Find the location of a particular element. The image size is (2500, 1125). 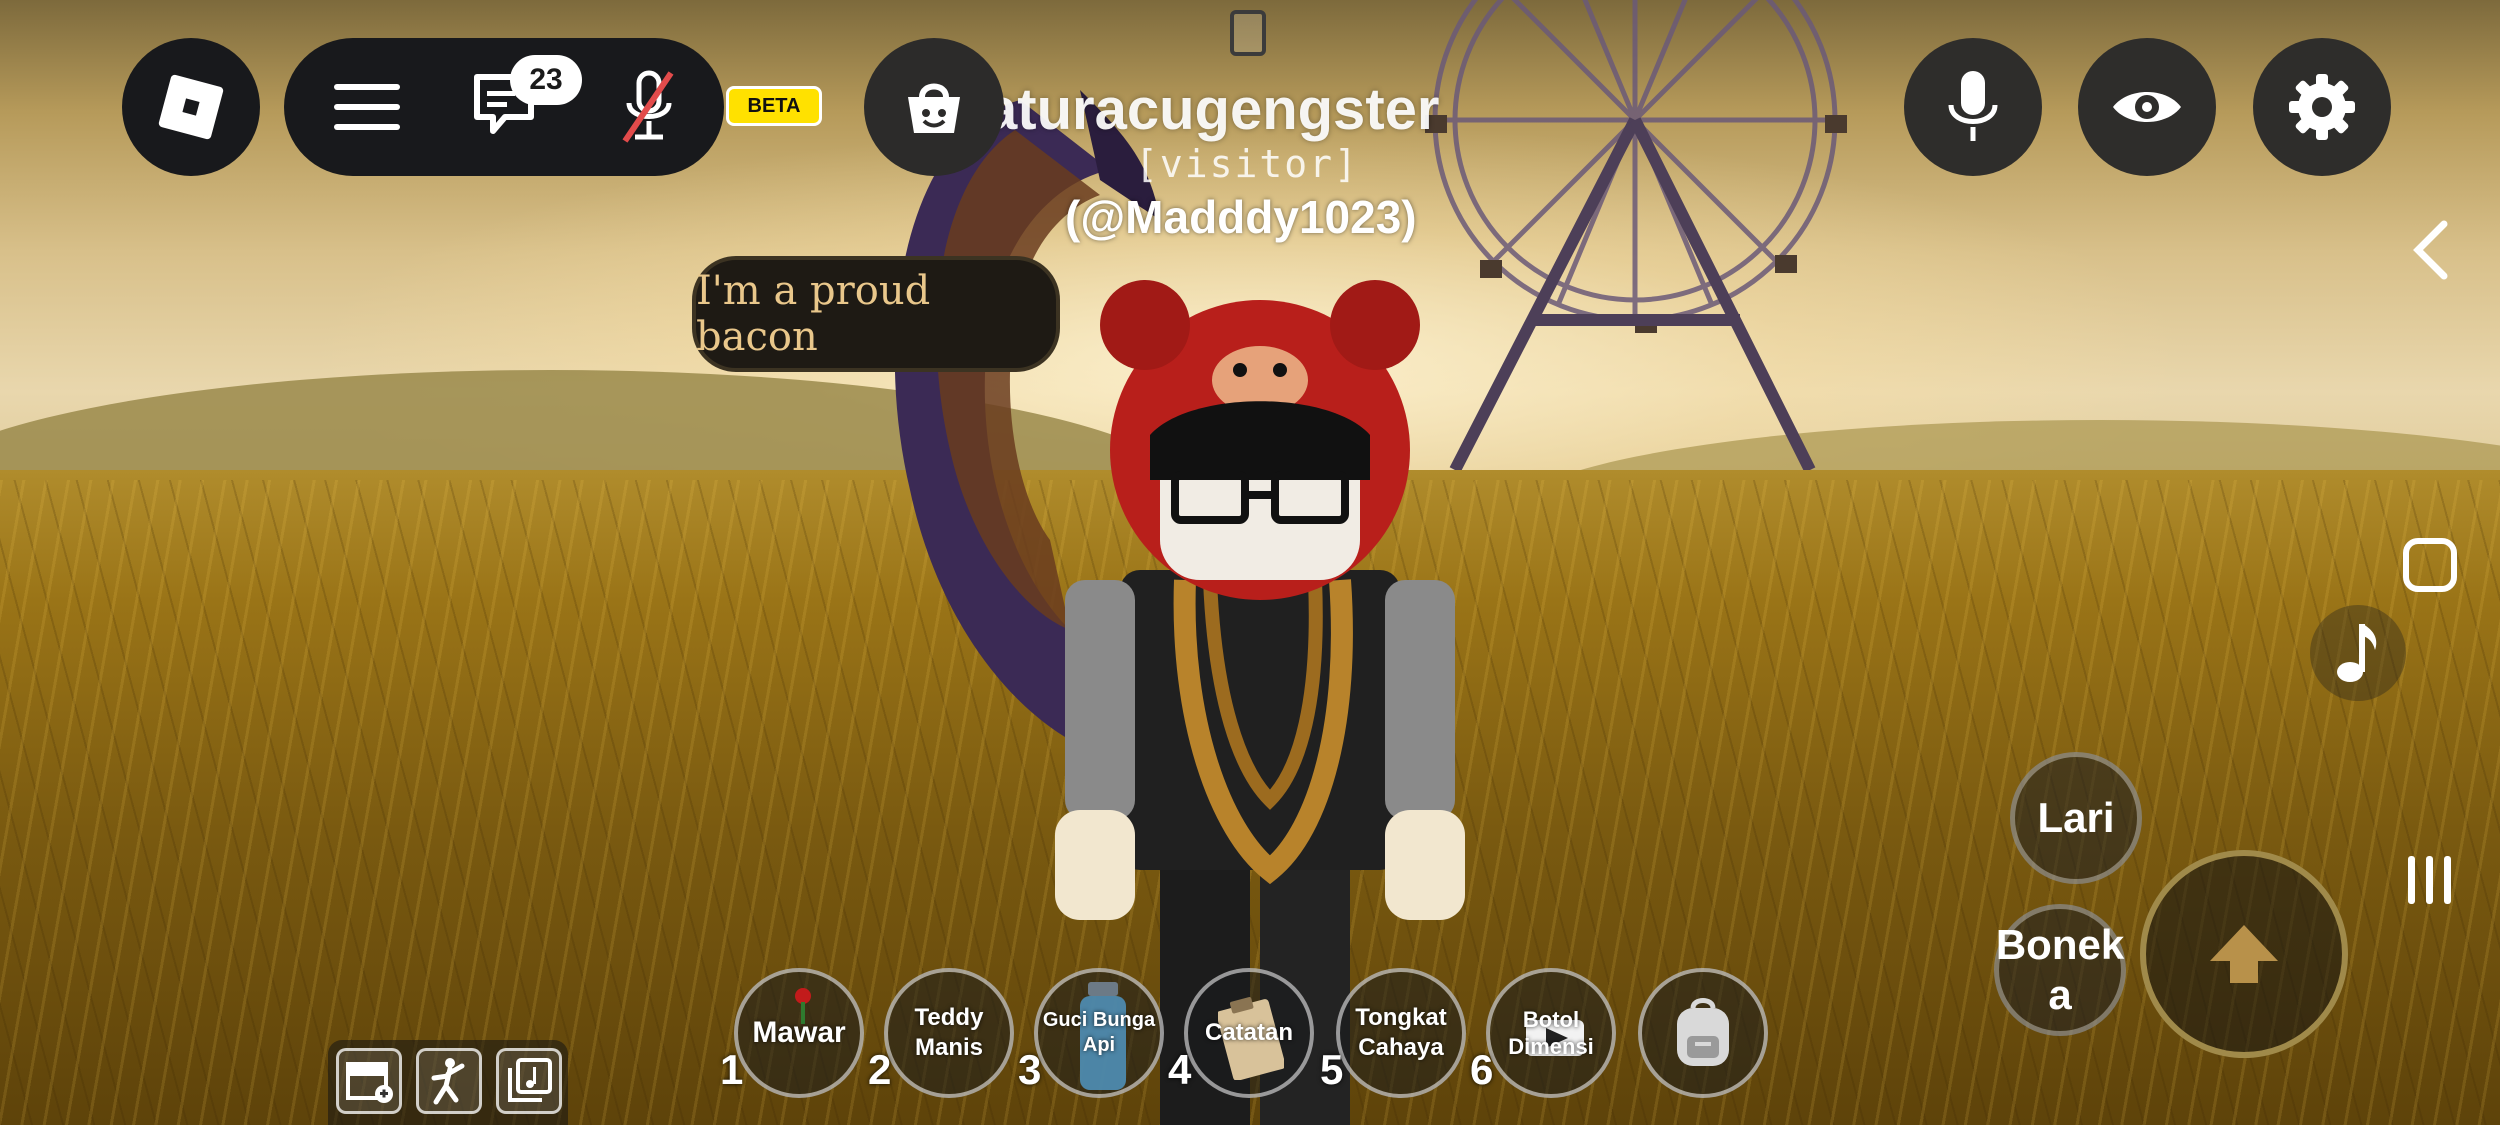

mic-icon is located at coordinates (1973, 106).